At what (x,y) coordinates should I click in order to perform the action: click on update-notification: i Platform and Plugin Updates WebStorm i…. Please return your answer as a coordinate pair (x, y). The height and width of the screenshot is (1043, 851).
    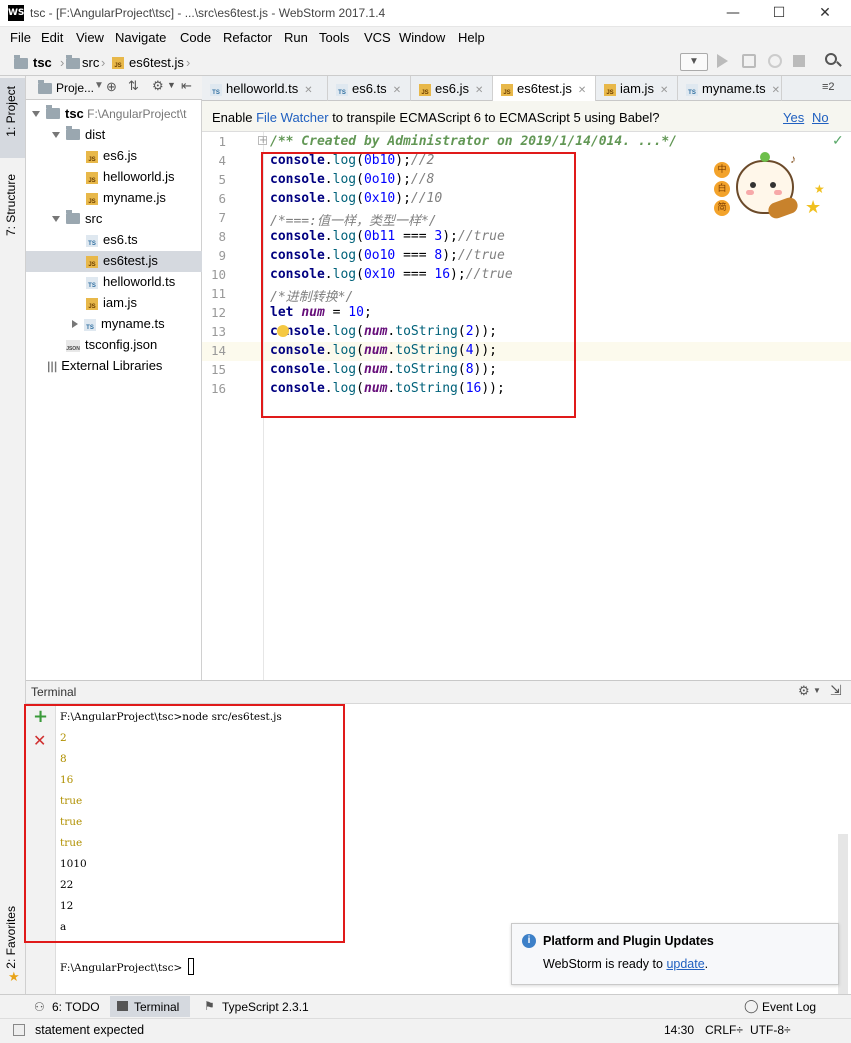
    Looking at the image, I should click on (675, 954).